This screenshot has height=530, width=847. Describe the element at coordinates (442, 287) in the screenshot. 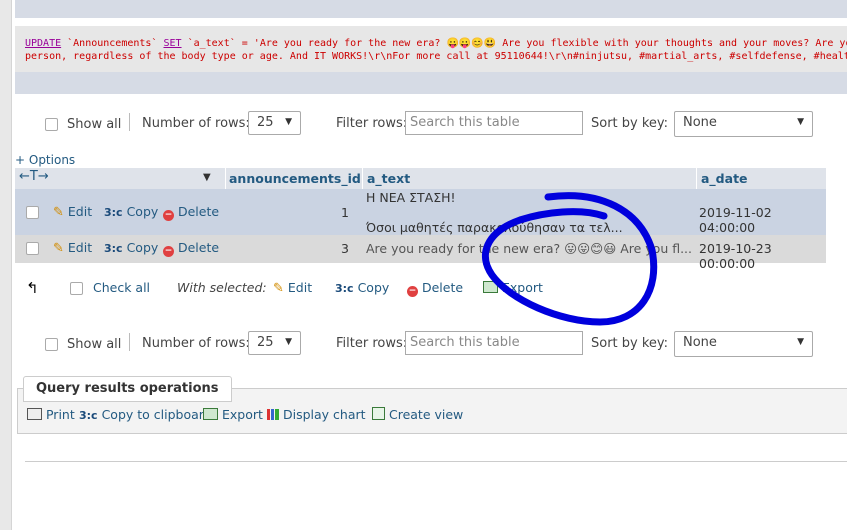

I see `bulk-delete-label: Delete` at that location.